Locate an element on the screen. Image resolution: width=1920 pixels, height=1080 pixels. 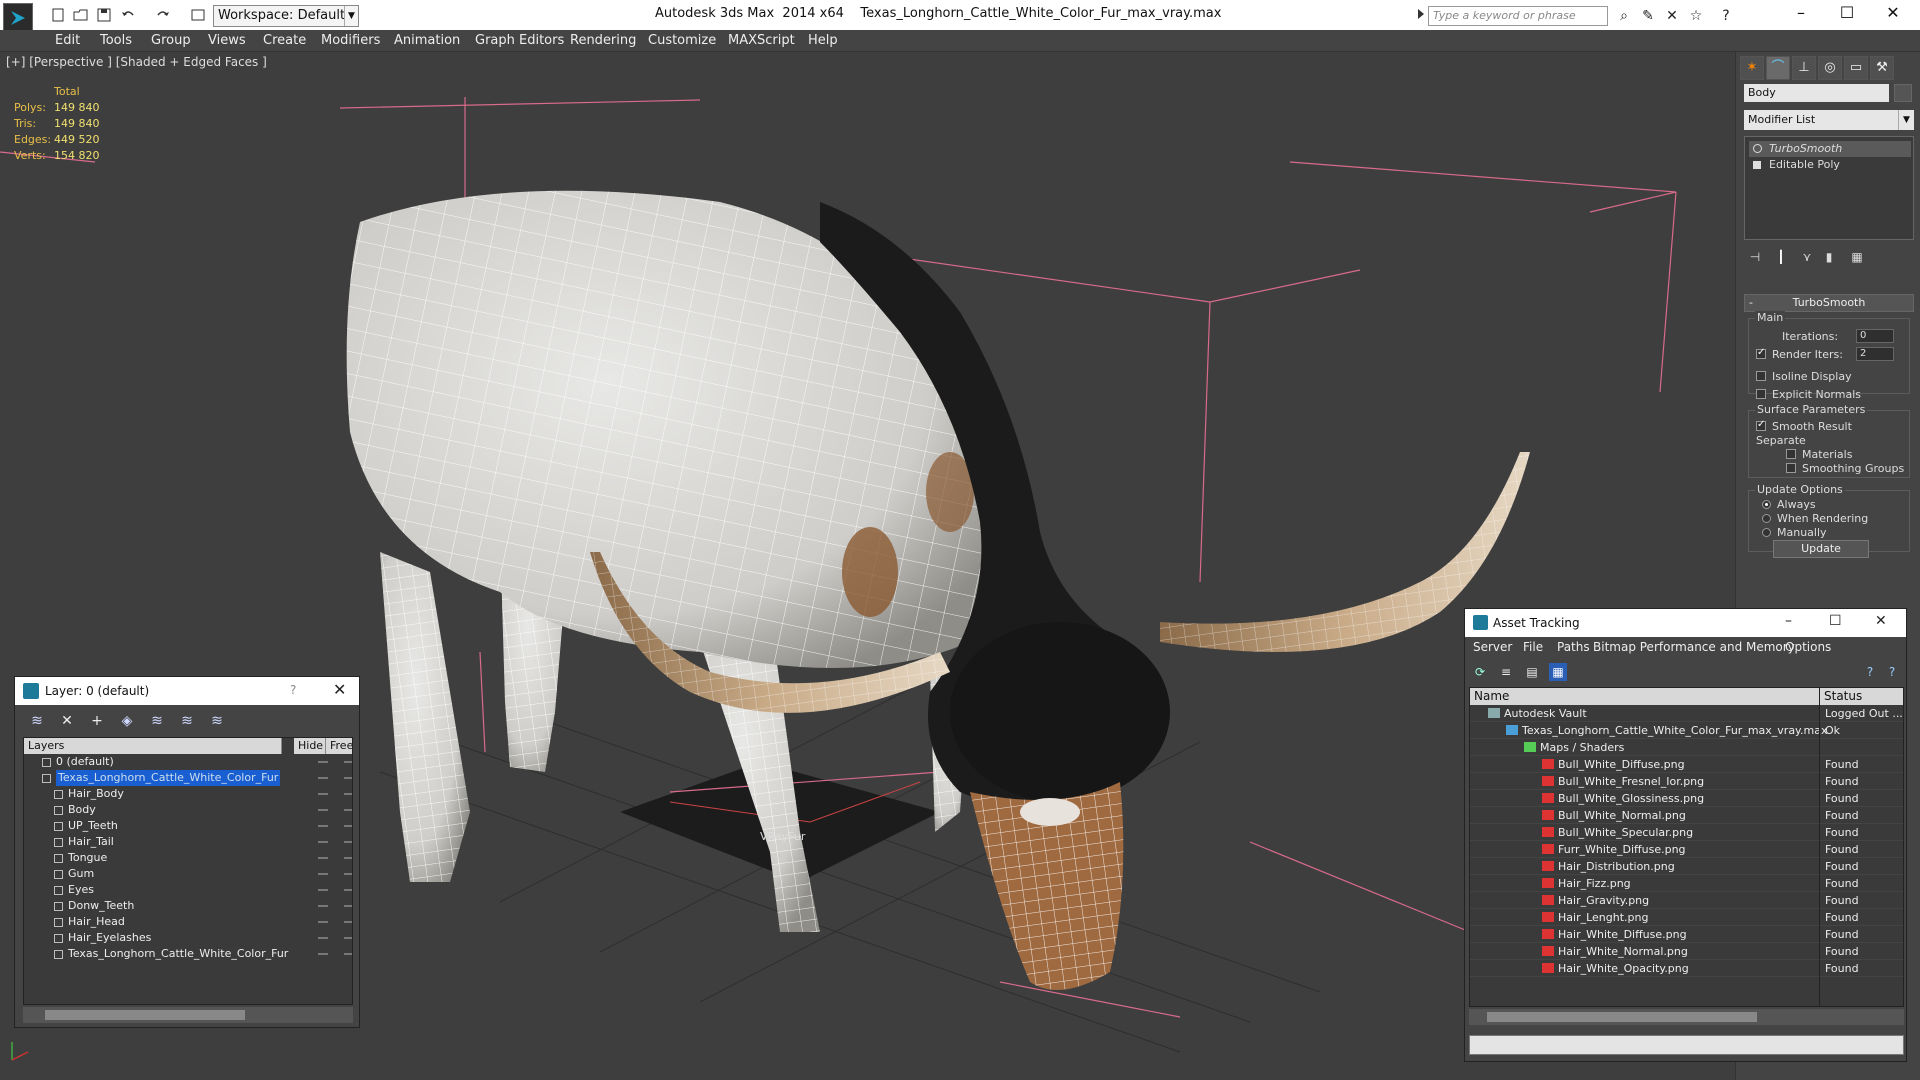
table-view-icon: ▤ is located at coordinates (1532, 672).